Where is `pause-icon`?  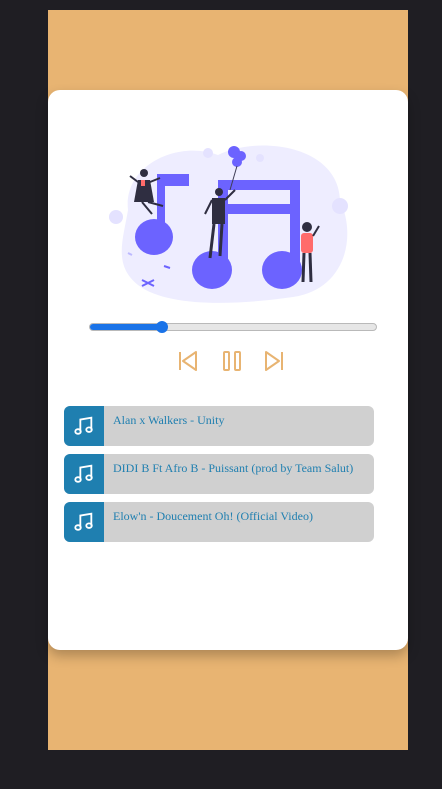
pause-icon is located at coordinates (232, 361).